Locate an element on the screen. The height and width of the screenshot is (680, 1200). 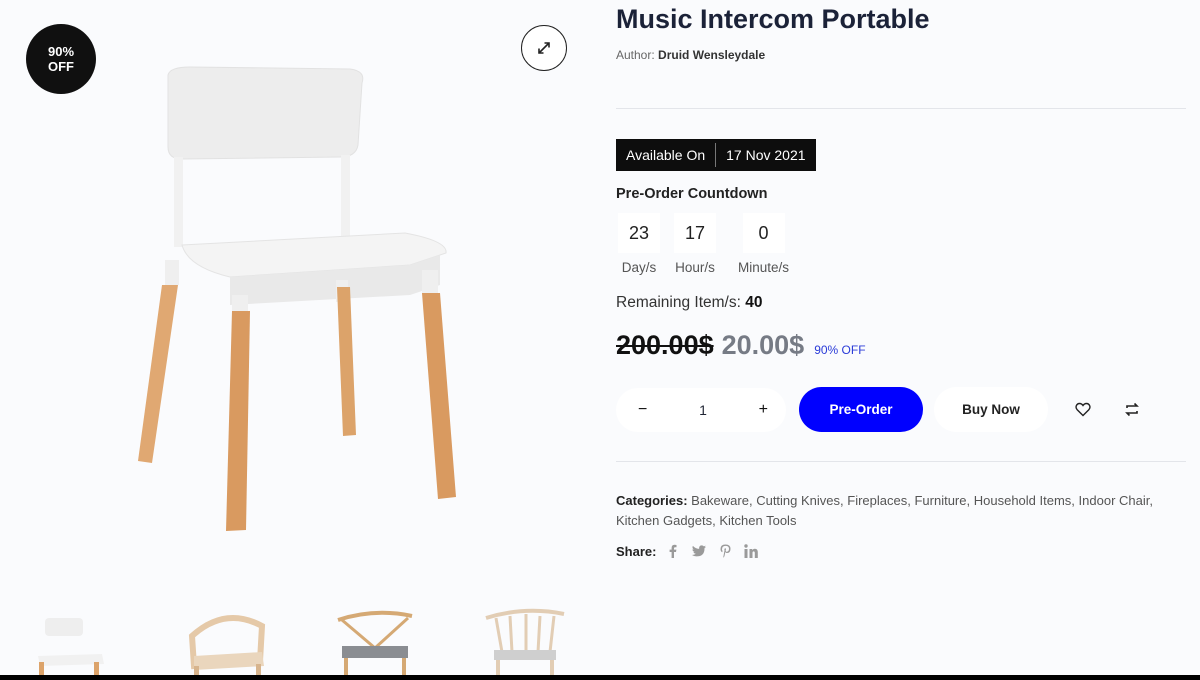
category-link: Indoor Chair is located at coordinates (1114, 500).